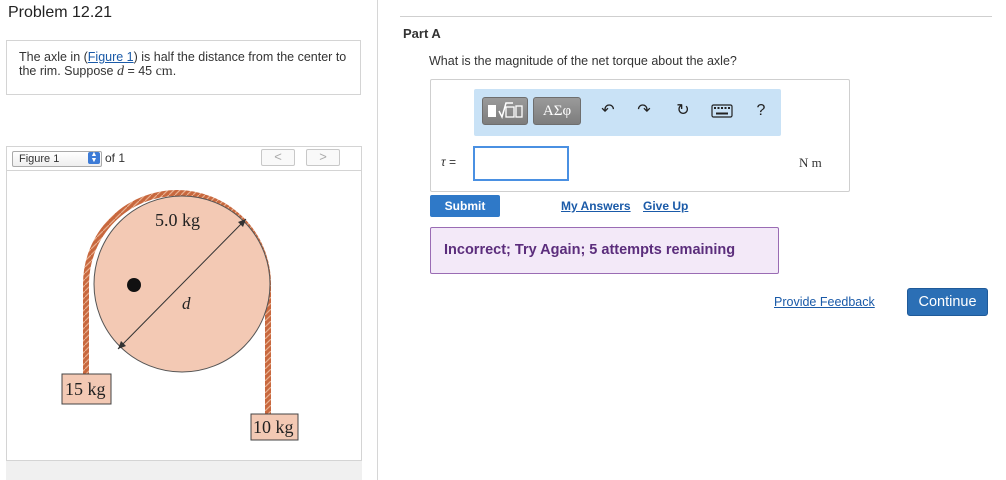  Describe the element at coordinates (164, 71) in the screenshot. I see `statement-unit: cm` at that location.